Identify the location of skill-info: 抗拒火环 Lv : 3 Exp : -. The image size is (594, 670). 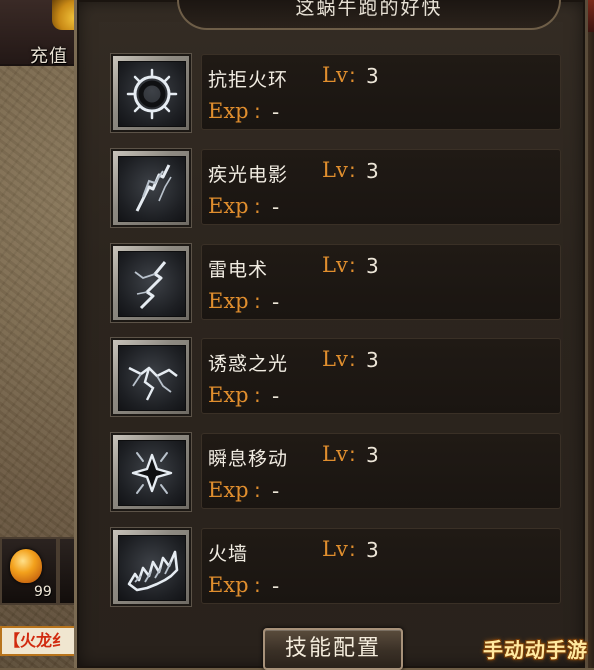
(381, 92).